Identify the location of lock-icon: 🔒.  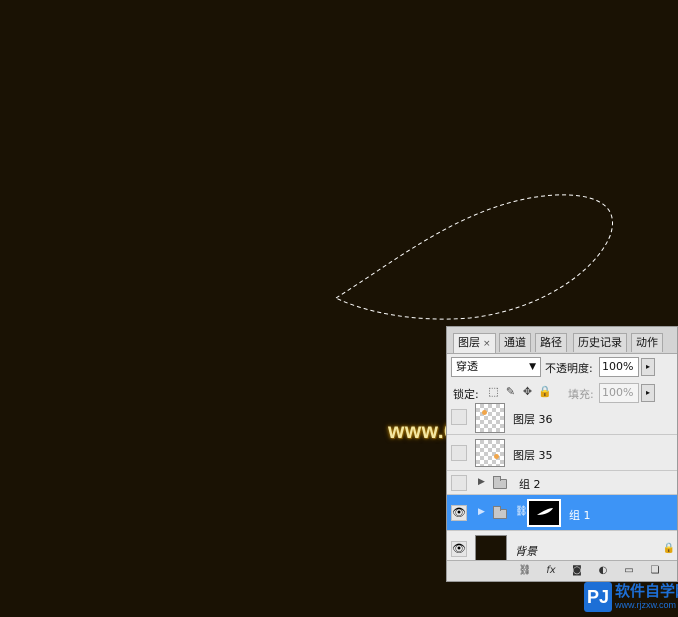
(668, 548).